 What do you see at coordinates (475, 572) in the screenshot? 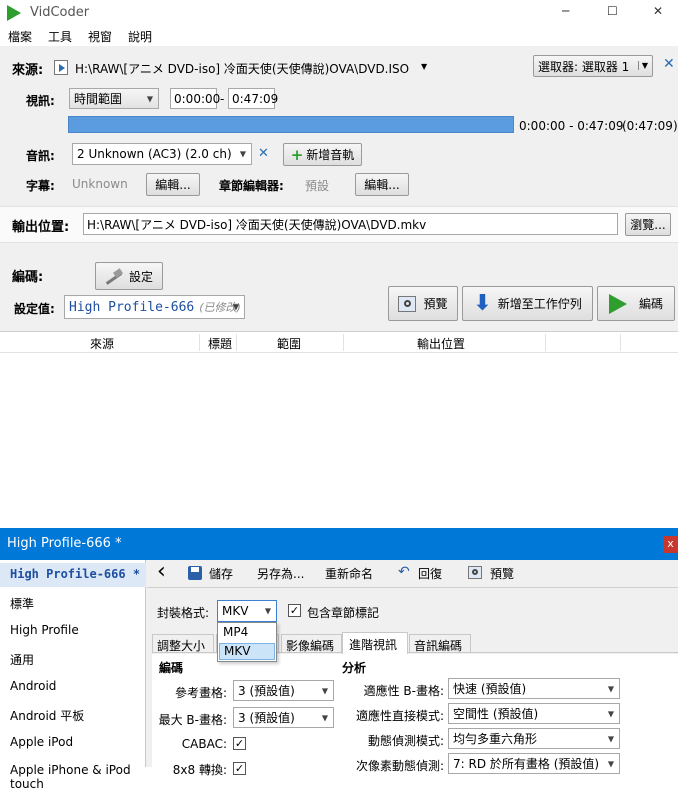
I see `preview-icon` at bounding box center [475, 572].